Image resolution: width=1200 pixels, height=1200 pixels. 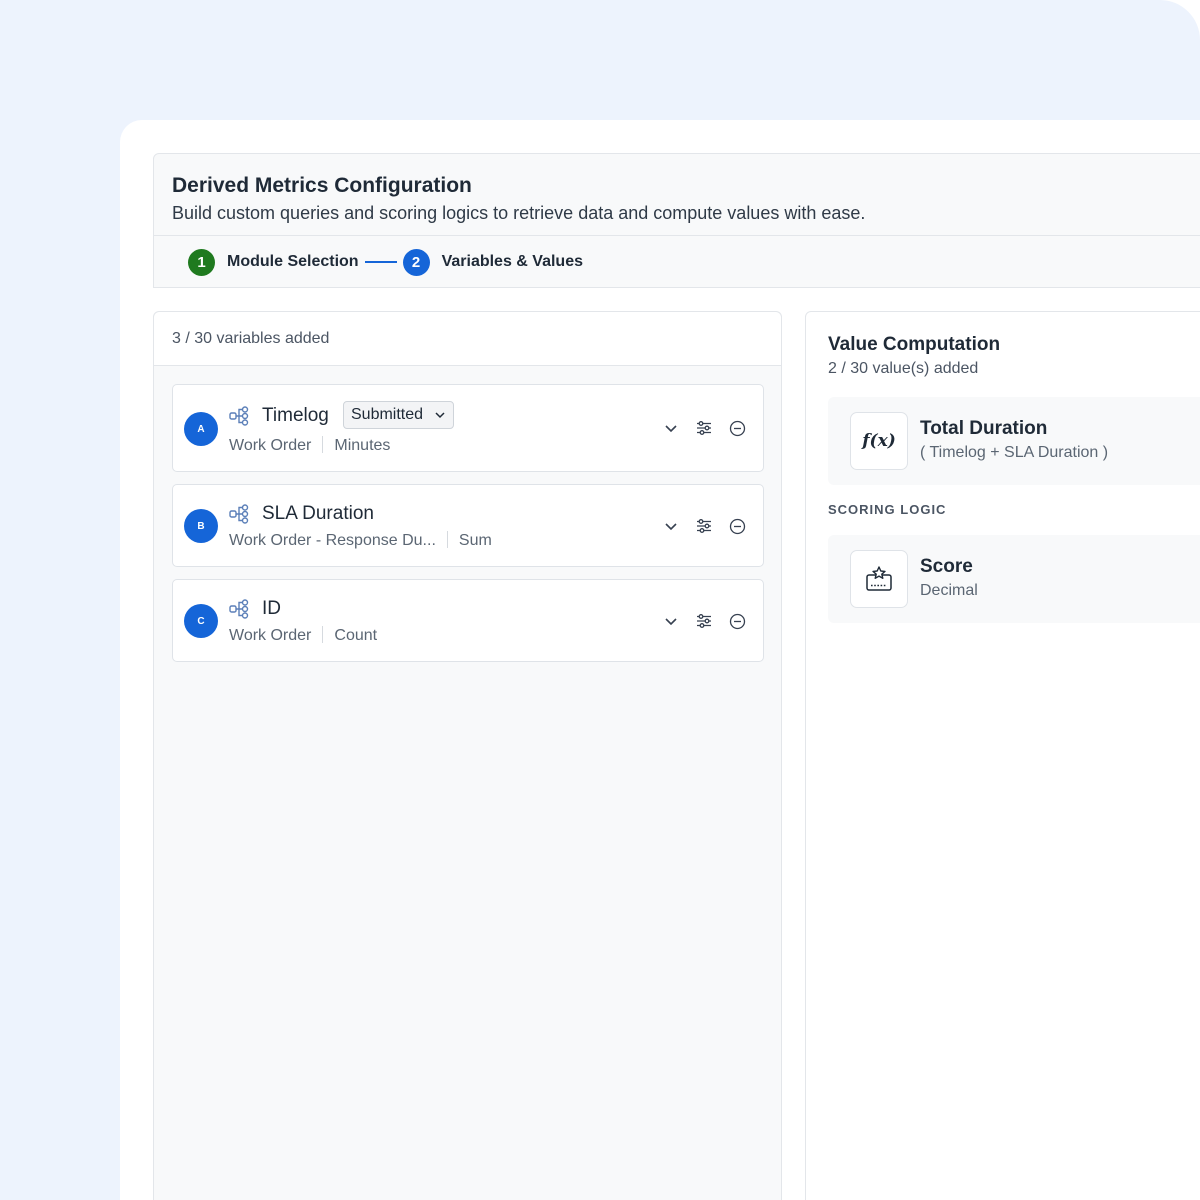 I want to click on divider, so click(x=677, y=235).